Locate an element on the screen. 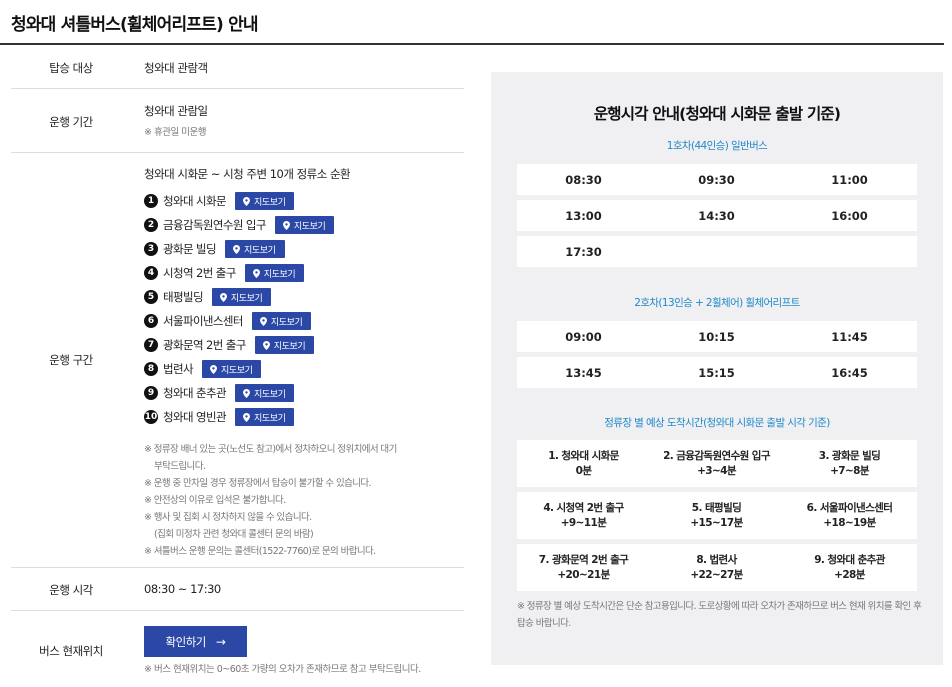 This screenshot has width=952, height=687. stop-name: 광화문 빌딩 is located at coordinates (190, 249).